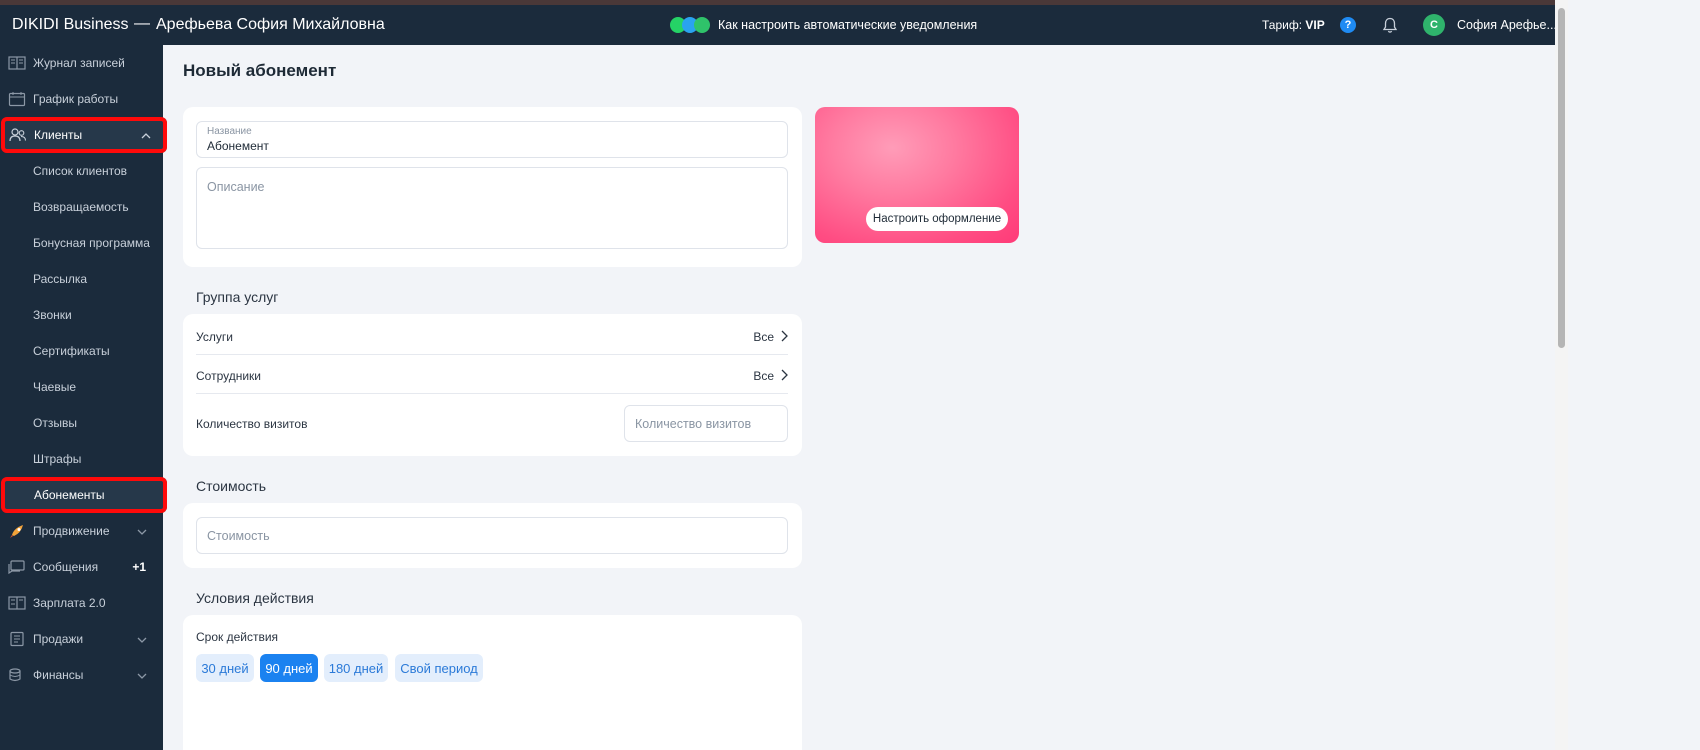 This screenshot has height=750, width=1700. What do you see at coordinates (52, 315) in the screenshot?
I see `sidebar-item-label: Звонки` at bounding box center [52, 315].